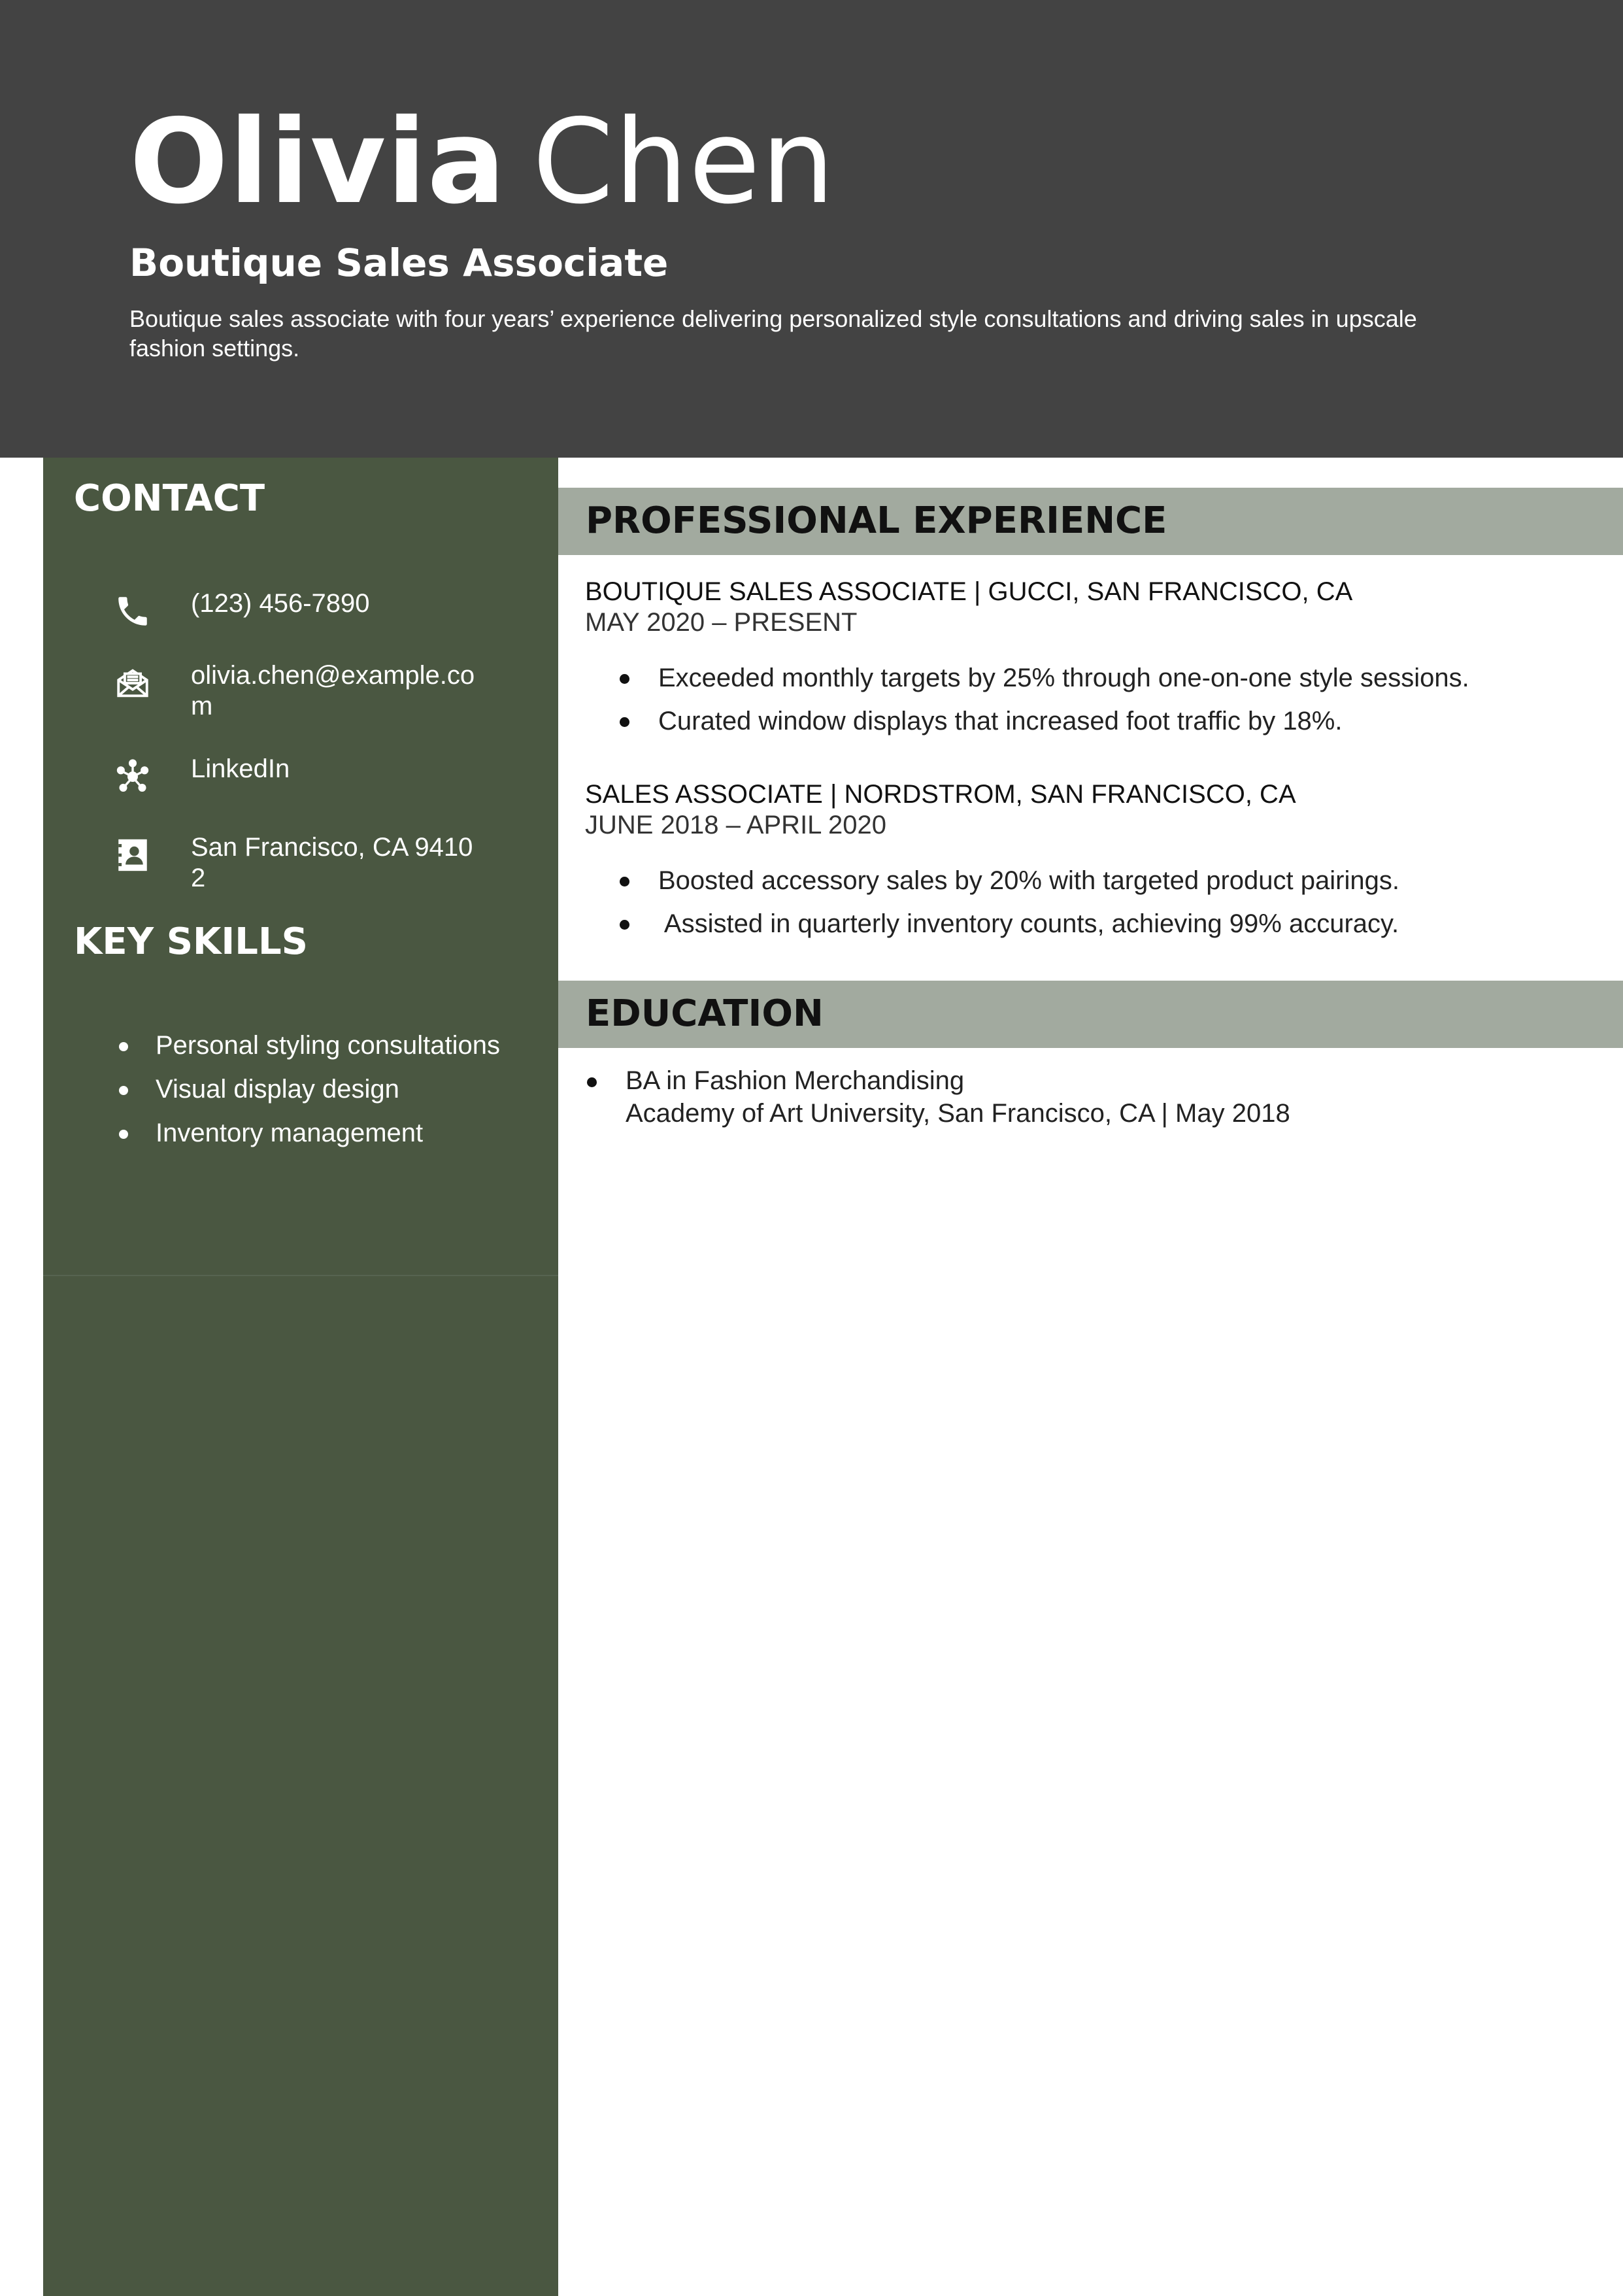 The width and height of the screenshot is (1623, 2296). What do you see at coordinates (721, 623) in the screenshot?
I see `job-dates: MAY 2020 – PRESENT` at bounding box center [721, 623].